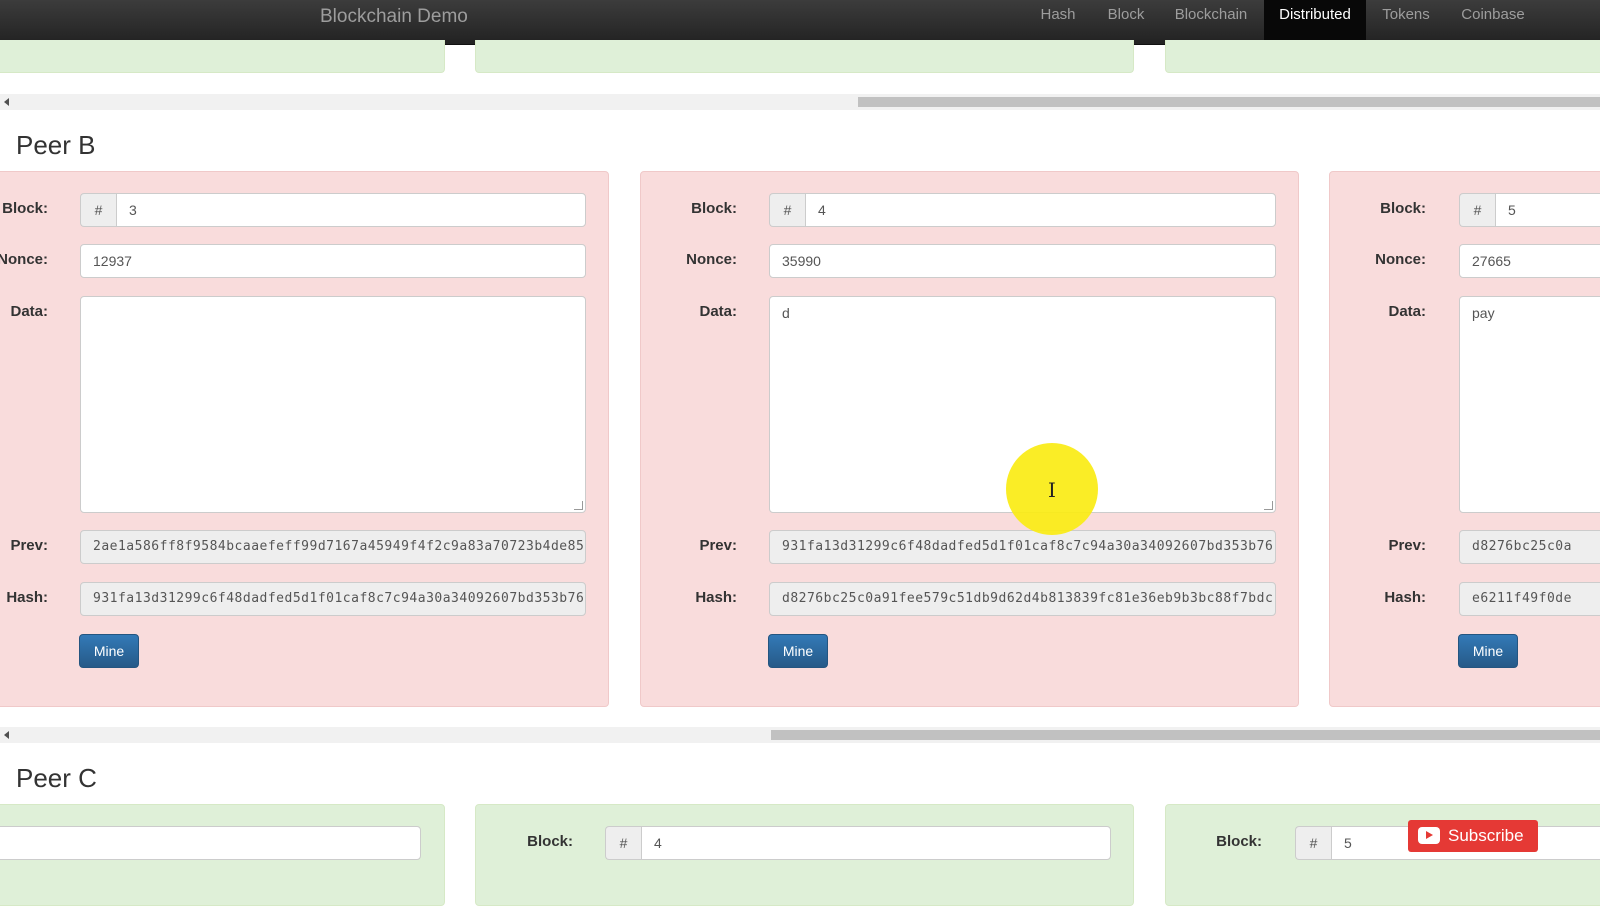 The height and width of the screenshot is (906, 1600). I want to click on brand-title: Blockchain Demo, so click(394, 17).